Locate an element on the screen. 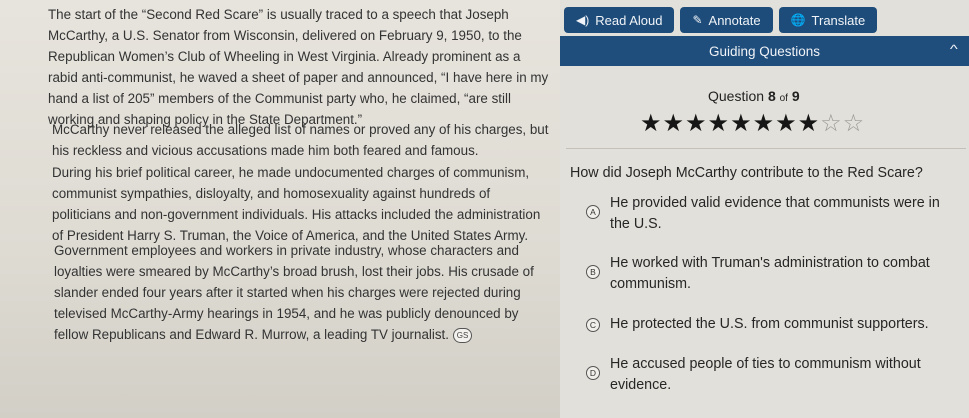 The image size is (969, 418). guiding-questions-header: Guiding Questions ^ is located at coordinates (764, 51).